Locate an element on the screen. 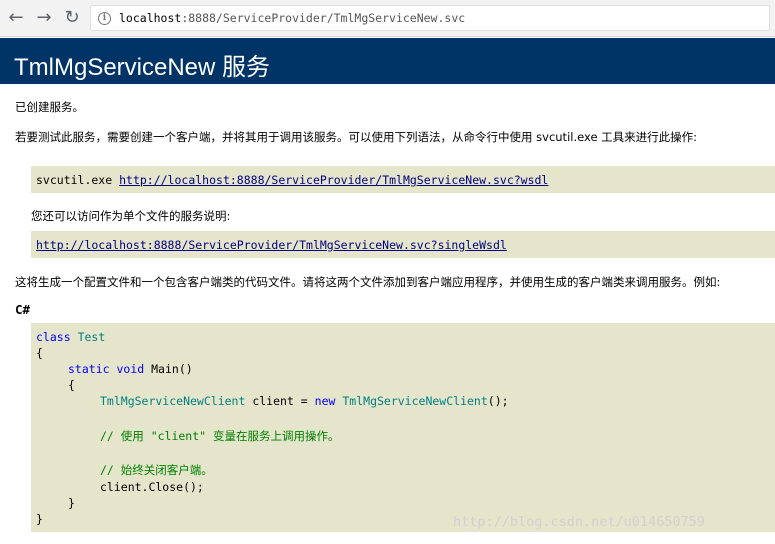  code-comment-close: // 始终关闭客户端。 is located at coordinates (156, 470).